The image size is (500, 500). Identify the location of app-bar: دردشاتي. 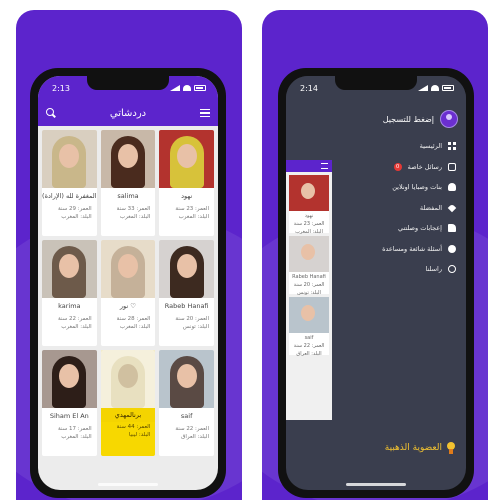
(128, 113).